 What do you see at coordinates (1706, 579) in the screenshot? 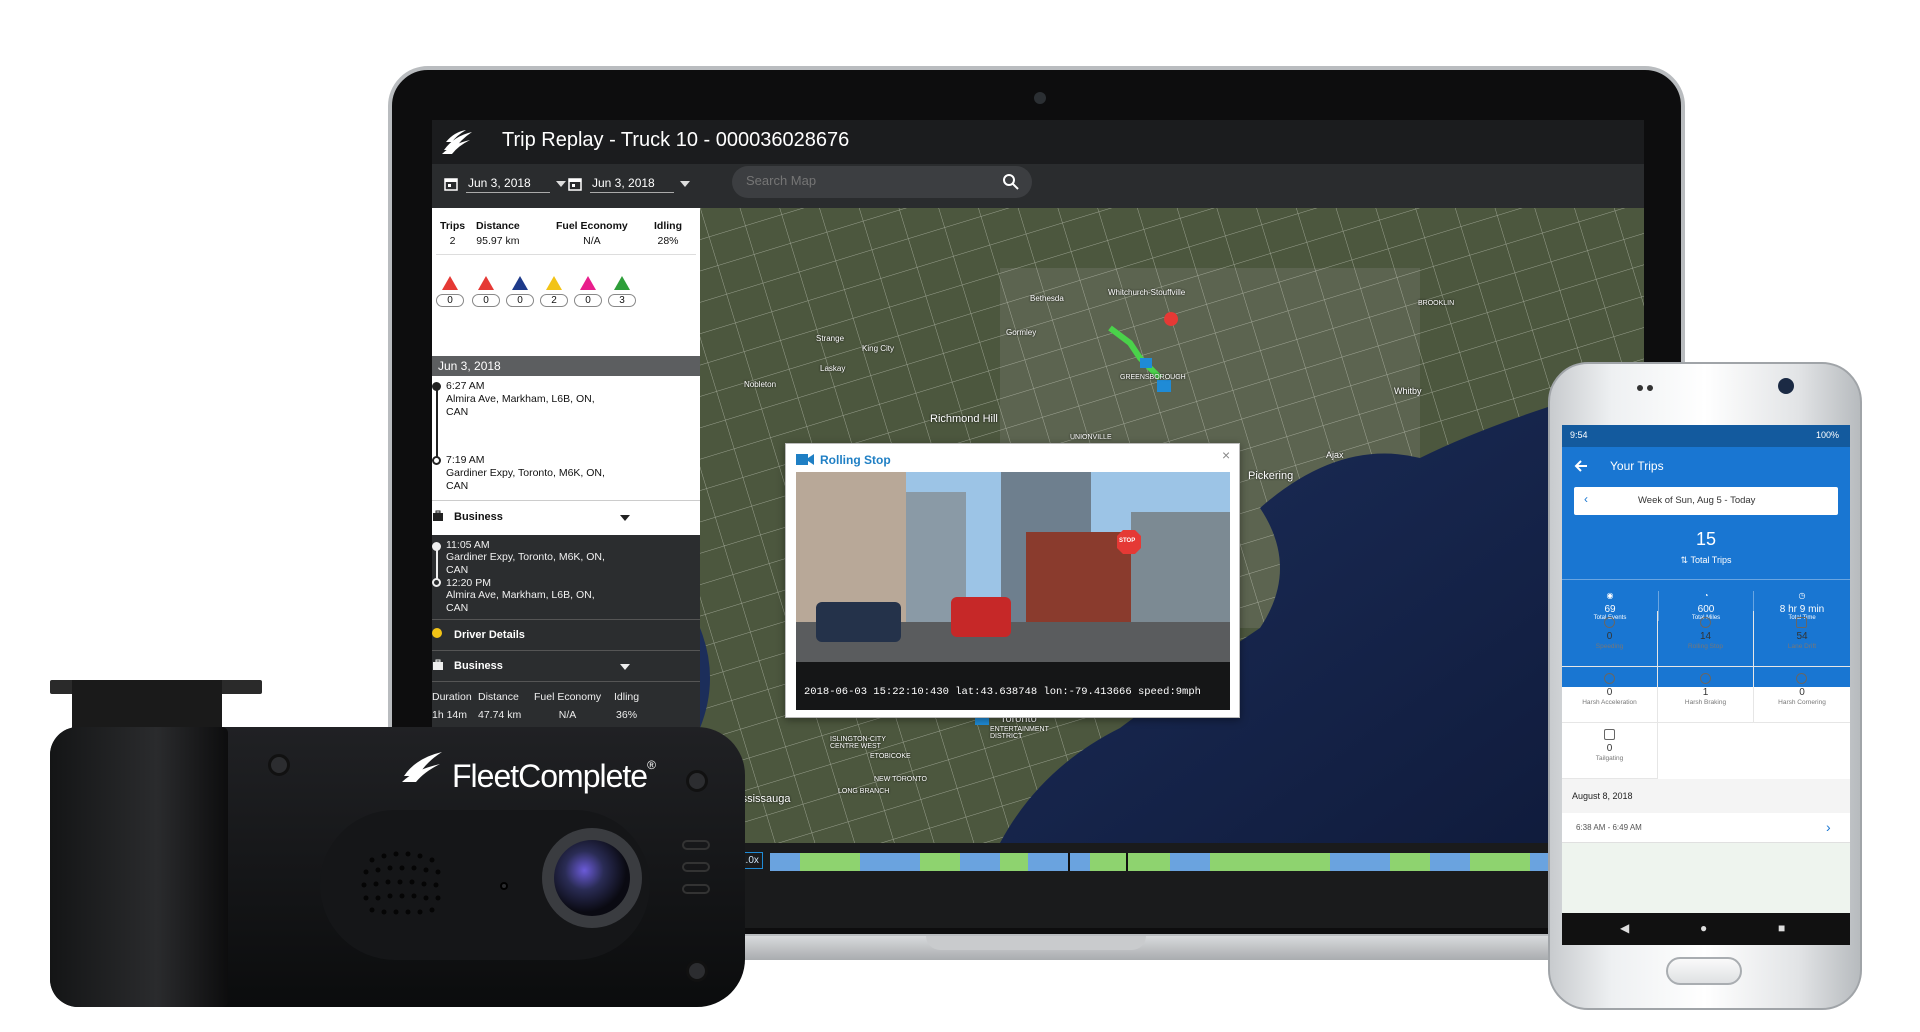
I see `divider` at bounding box center [1706, 579].